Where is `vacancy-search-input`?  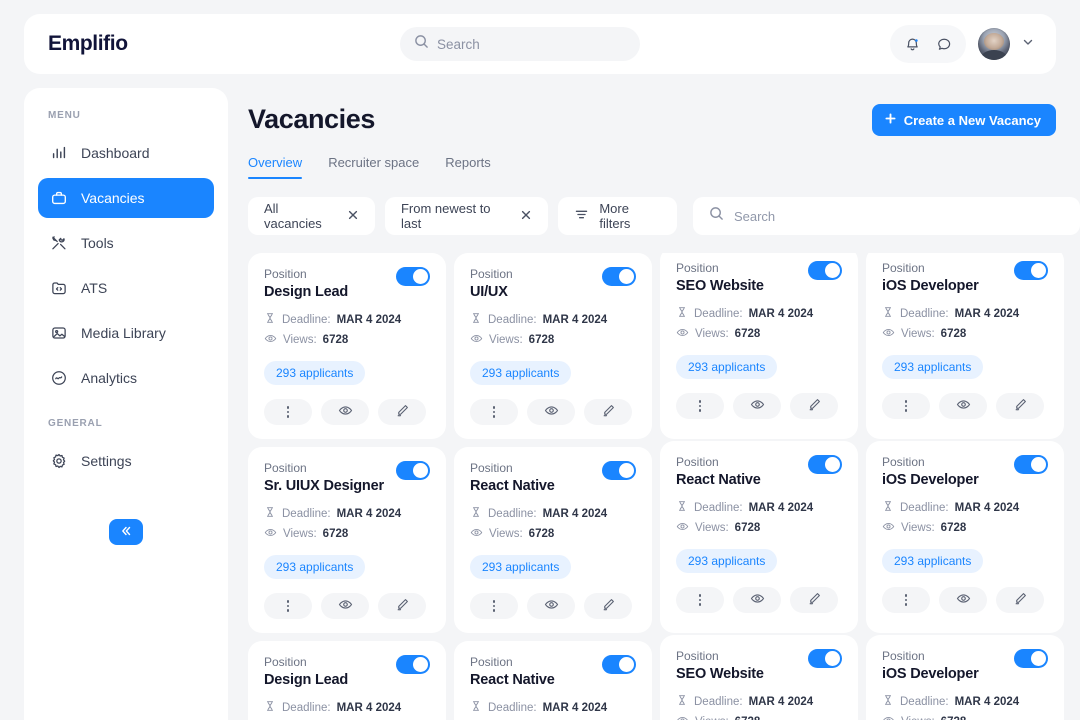
vacancy-search-input is located at coordinates (898, 216).